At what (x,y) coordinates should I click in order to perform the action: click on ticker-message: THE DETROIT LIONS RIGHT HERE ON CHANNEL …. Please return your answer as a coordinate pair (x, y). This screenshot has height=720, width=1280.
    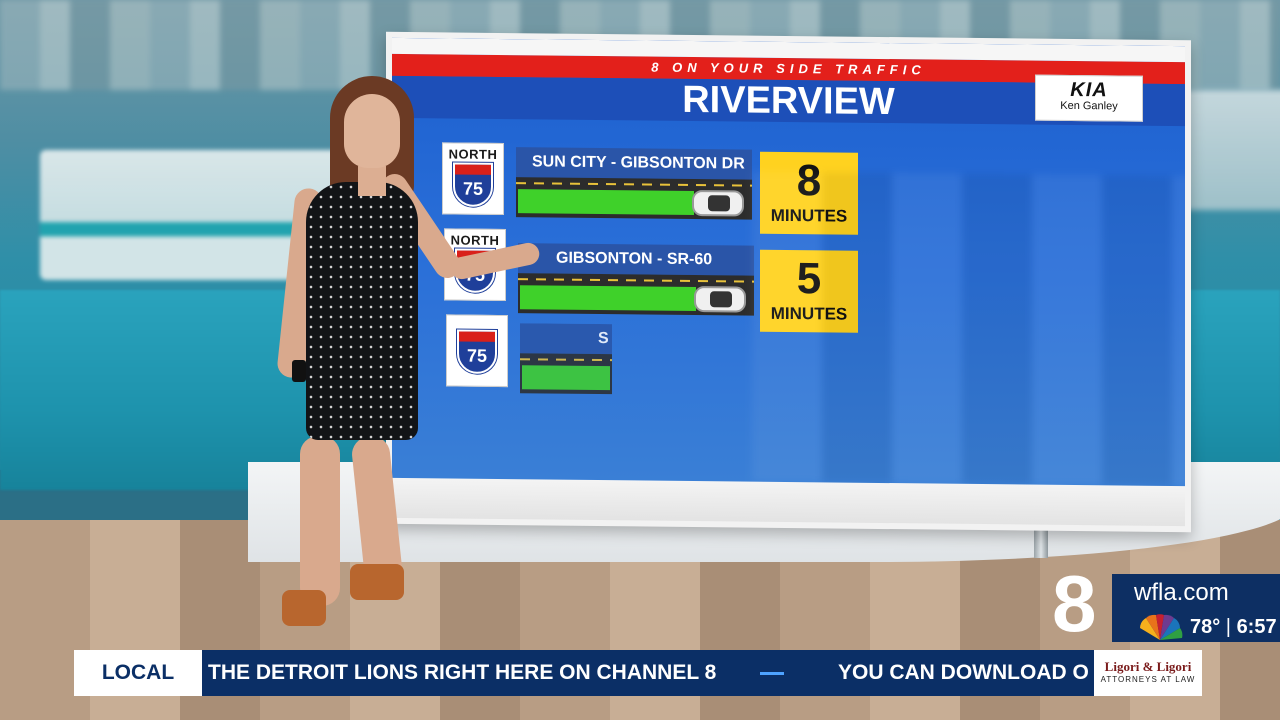
    Looking at the image, I should click on (462, 672).